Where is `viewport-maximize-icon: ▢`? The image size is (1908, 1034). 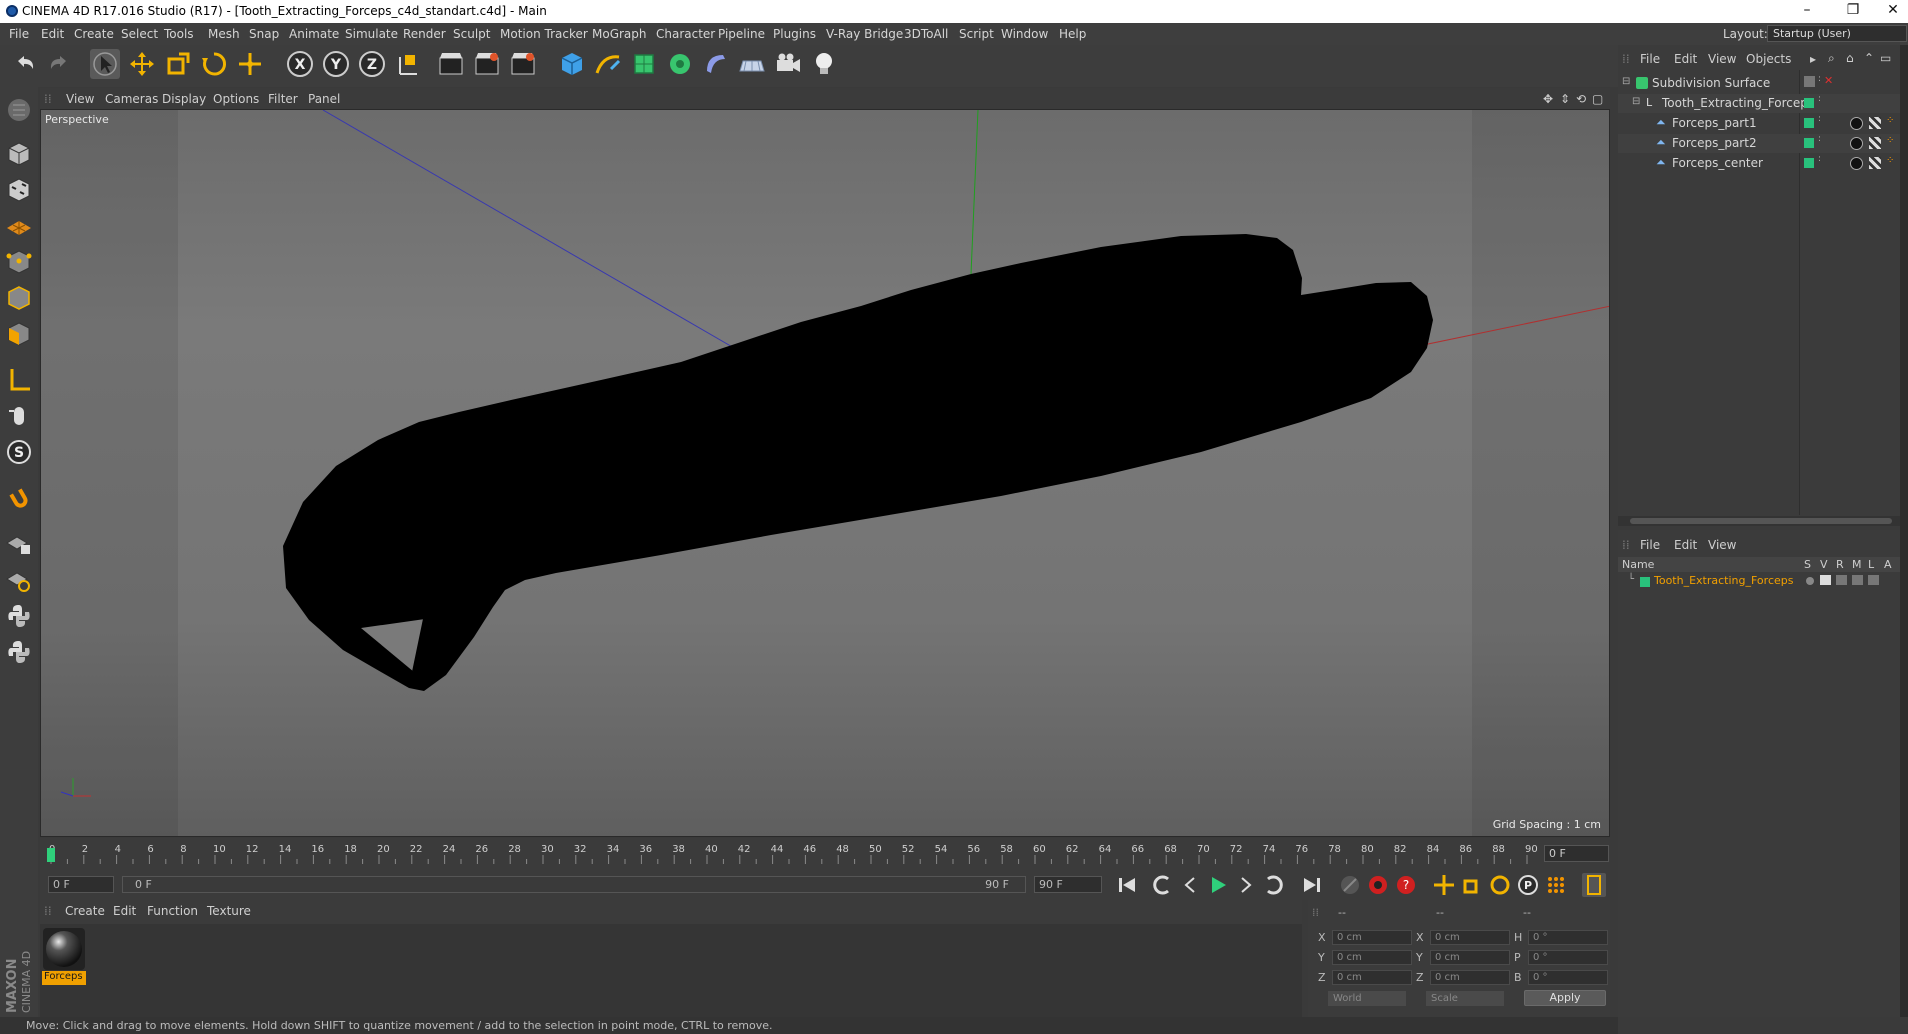 viewport-maximize-icon: ▢ is located at coordinates (1597, 99).